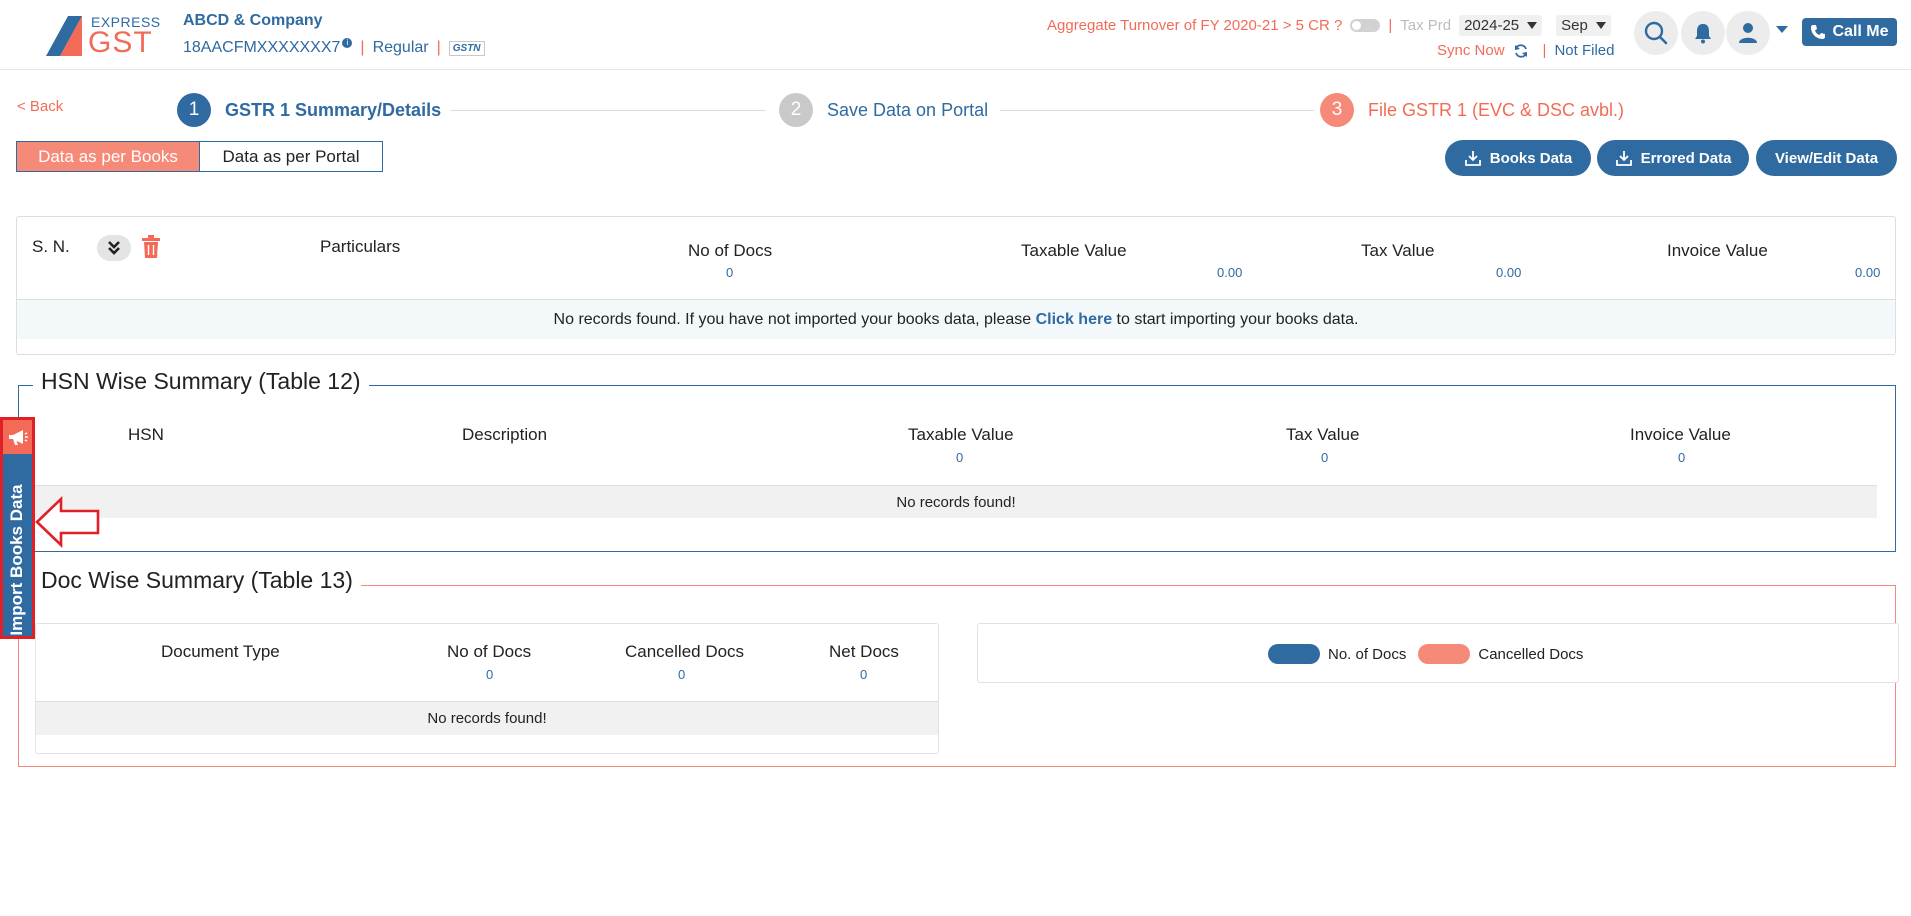  What do you see at coordinates (151, 246) in the screenshot?
I see `trash-icon` at bounding box center [151, 246].